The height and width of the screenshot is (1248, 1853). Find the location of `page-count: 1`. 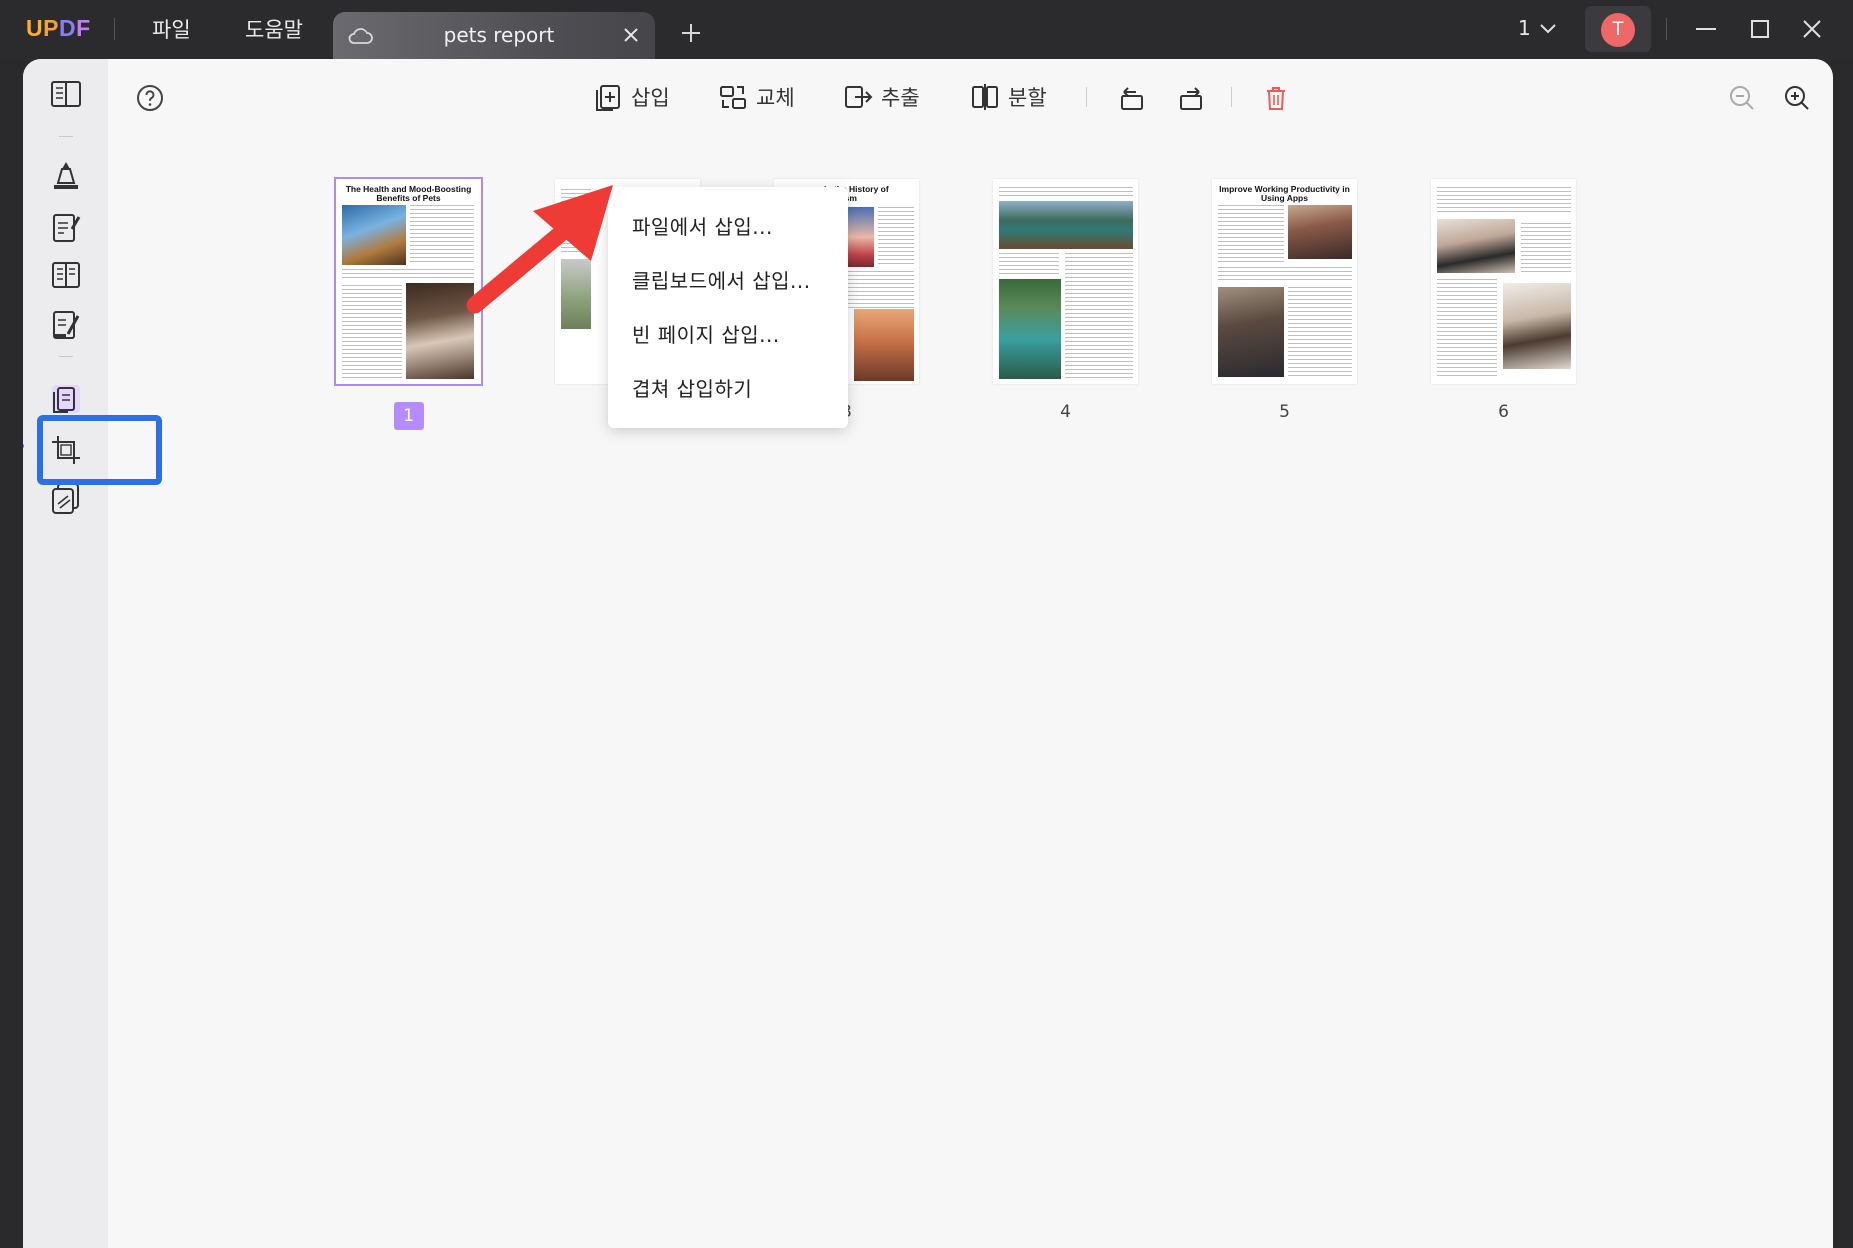

page-count: 1 is located at coordinates (1524, 28).